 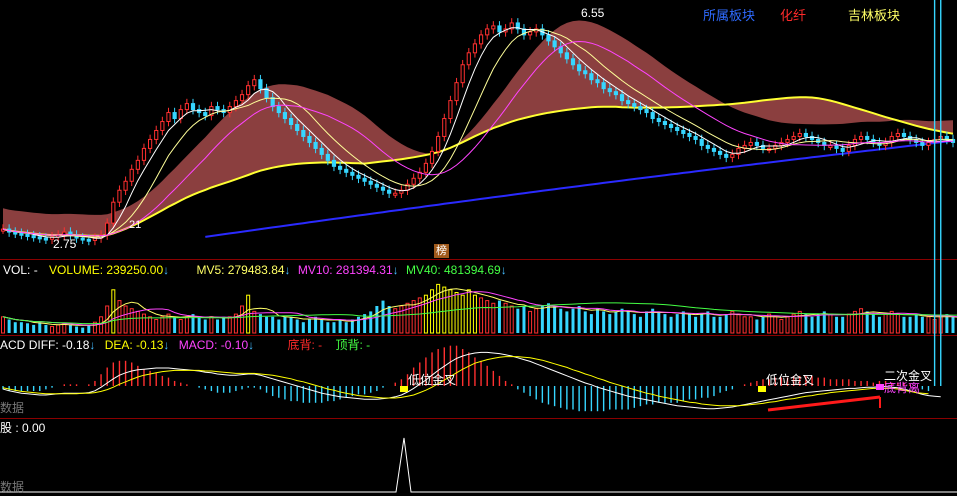 I want to click on macd-name: ACD, so click(x=13, y=345).